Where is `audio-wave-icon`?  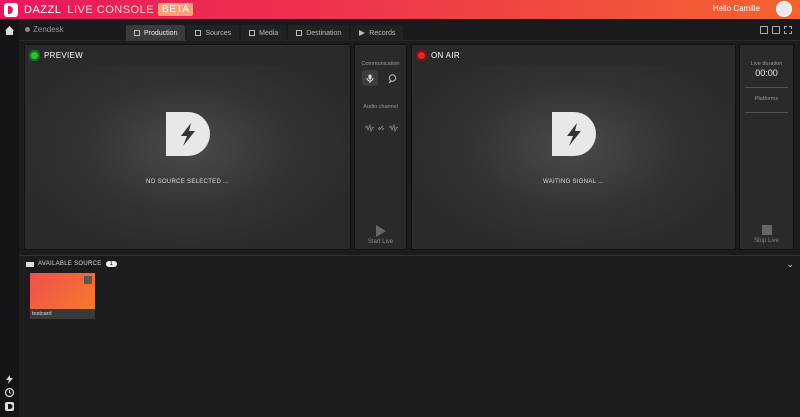
audio-wave-icon is located at coordinates (381, 128).